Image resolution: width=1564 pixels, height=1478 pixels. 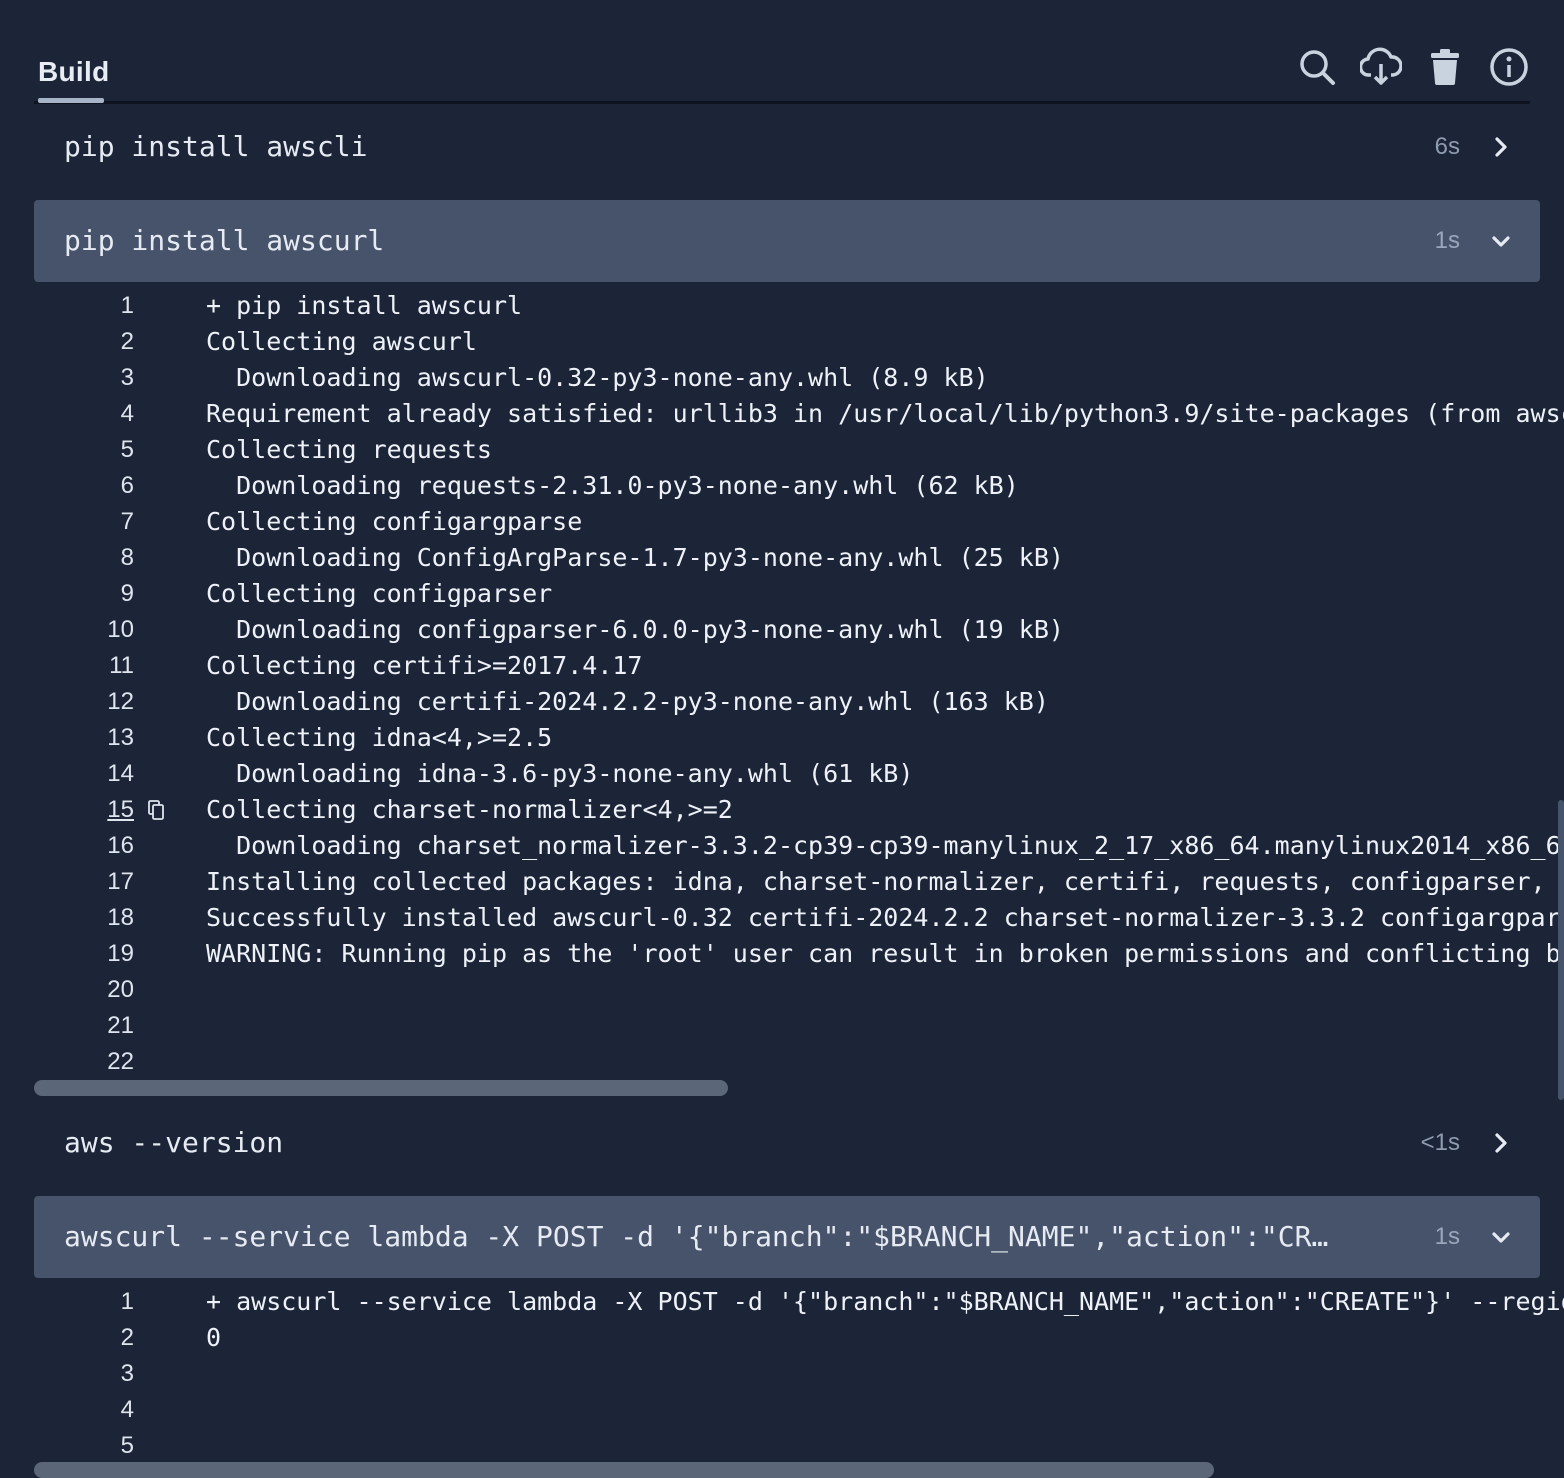 What do you see at coordinates (84, 666) in the screenshot?
I see `line-number-link: 11` at bounding box center [84, 666].